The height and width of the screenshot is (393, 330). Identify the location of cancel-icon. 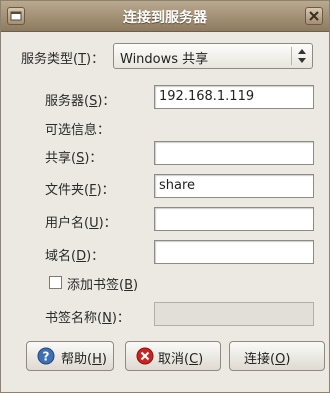
(145, 356).